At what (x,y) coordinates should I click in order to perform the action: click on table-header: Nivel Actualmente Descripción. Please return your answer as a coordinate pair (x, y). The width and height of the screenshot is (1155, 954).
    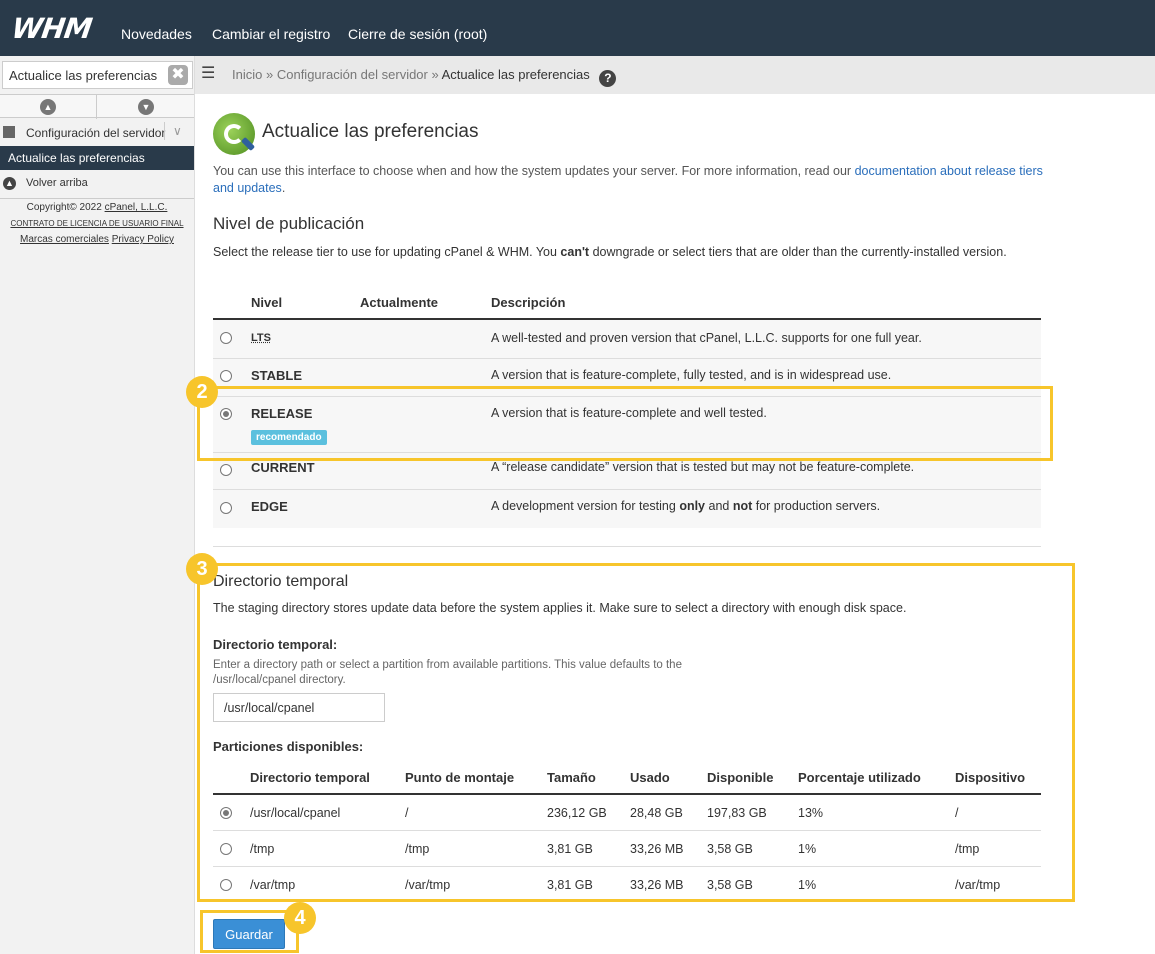
    Looking at the image, I should click on (627, 304).